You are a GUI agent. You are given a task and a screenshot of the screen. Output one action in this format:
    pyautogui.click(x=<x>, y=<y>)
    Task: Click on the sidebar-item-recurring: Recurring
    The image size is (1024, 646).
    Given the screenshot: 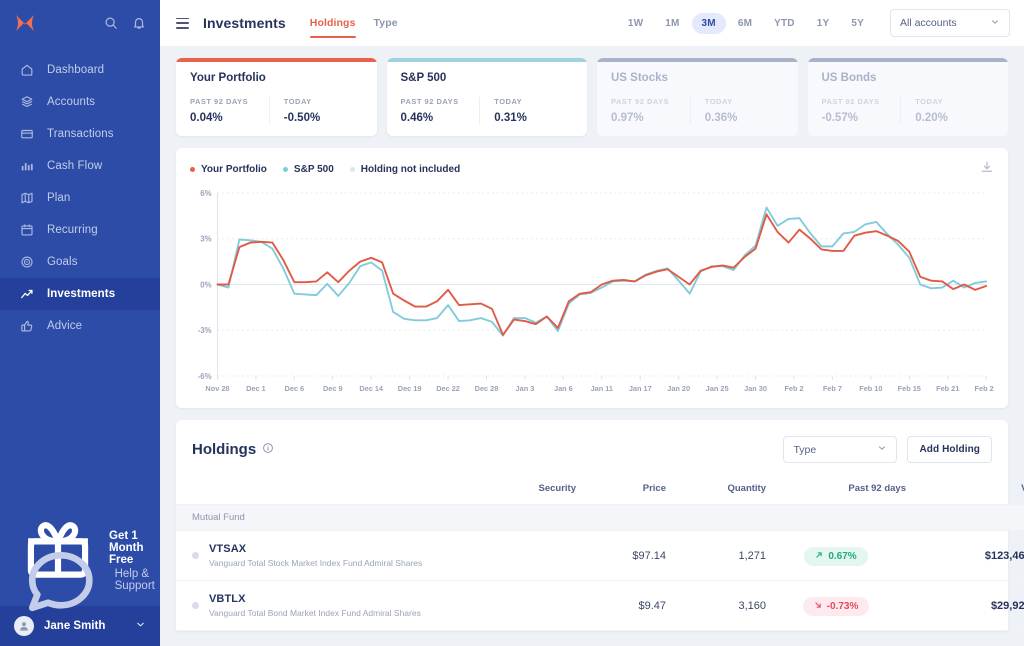 What is the action you would take?
    pyautogui.click(x=80, y=230)
    